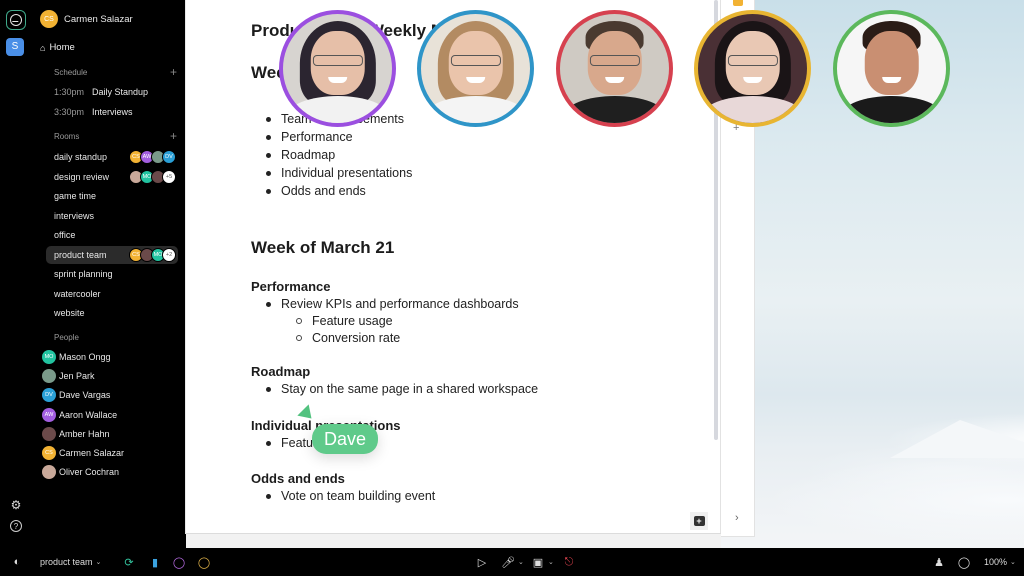 The width and height of the screenshot is (1024, 576). Describe the element at coordinates (173, 72) in the screenshot. I see `add-schedule-button: +` at that location.